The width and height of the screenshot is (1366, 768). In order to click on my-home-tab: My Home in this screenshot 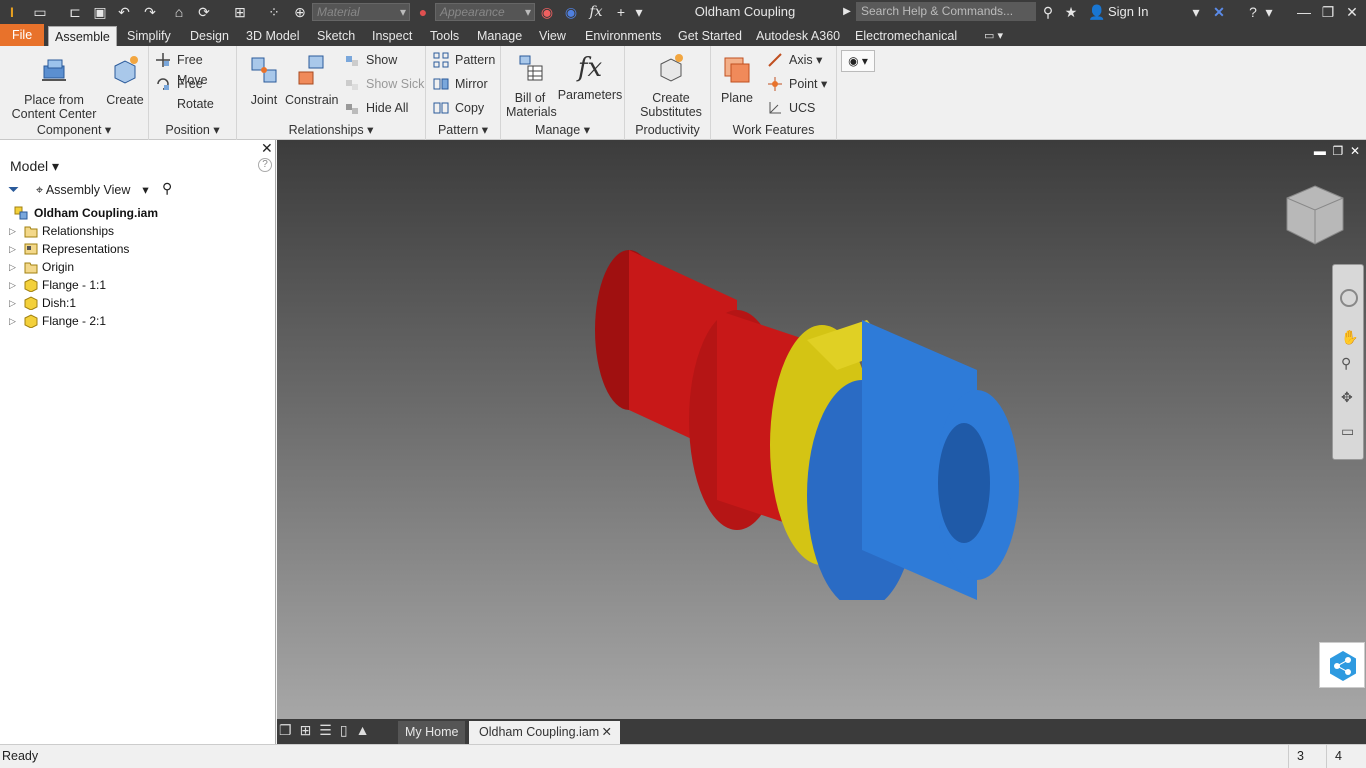, I will do `click(432, 732)`.